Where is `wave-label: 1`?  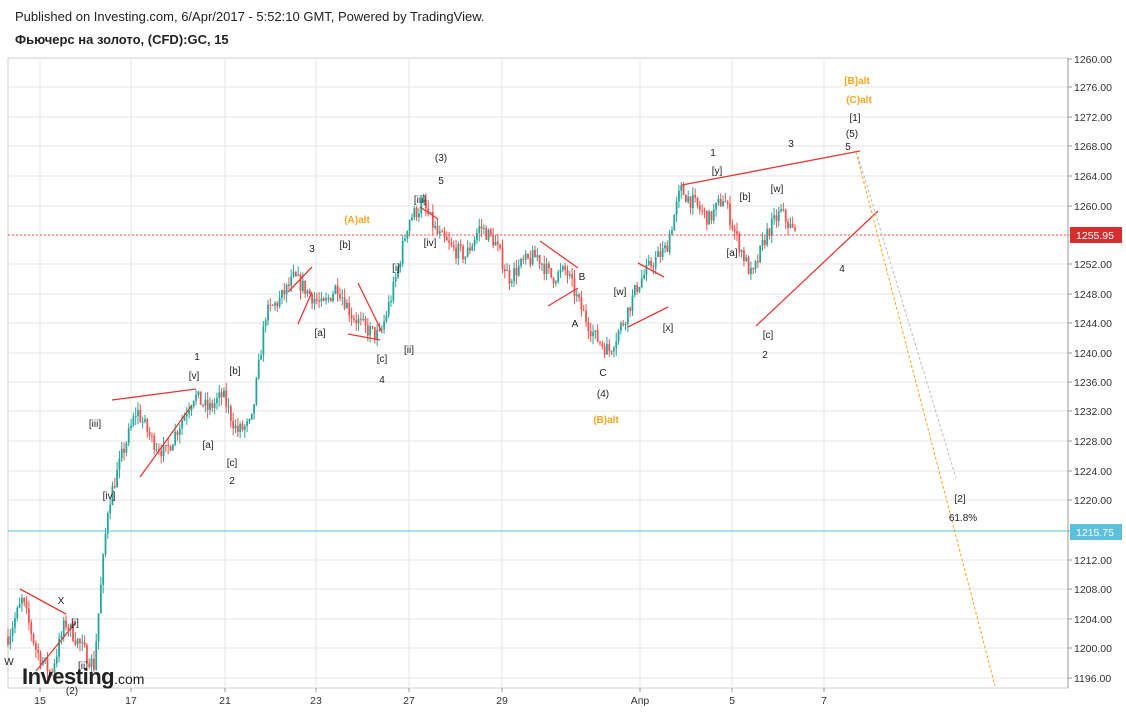 wave-label: 1 is located at coordinates (197, 357).